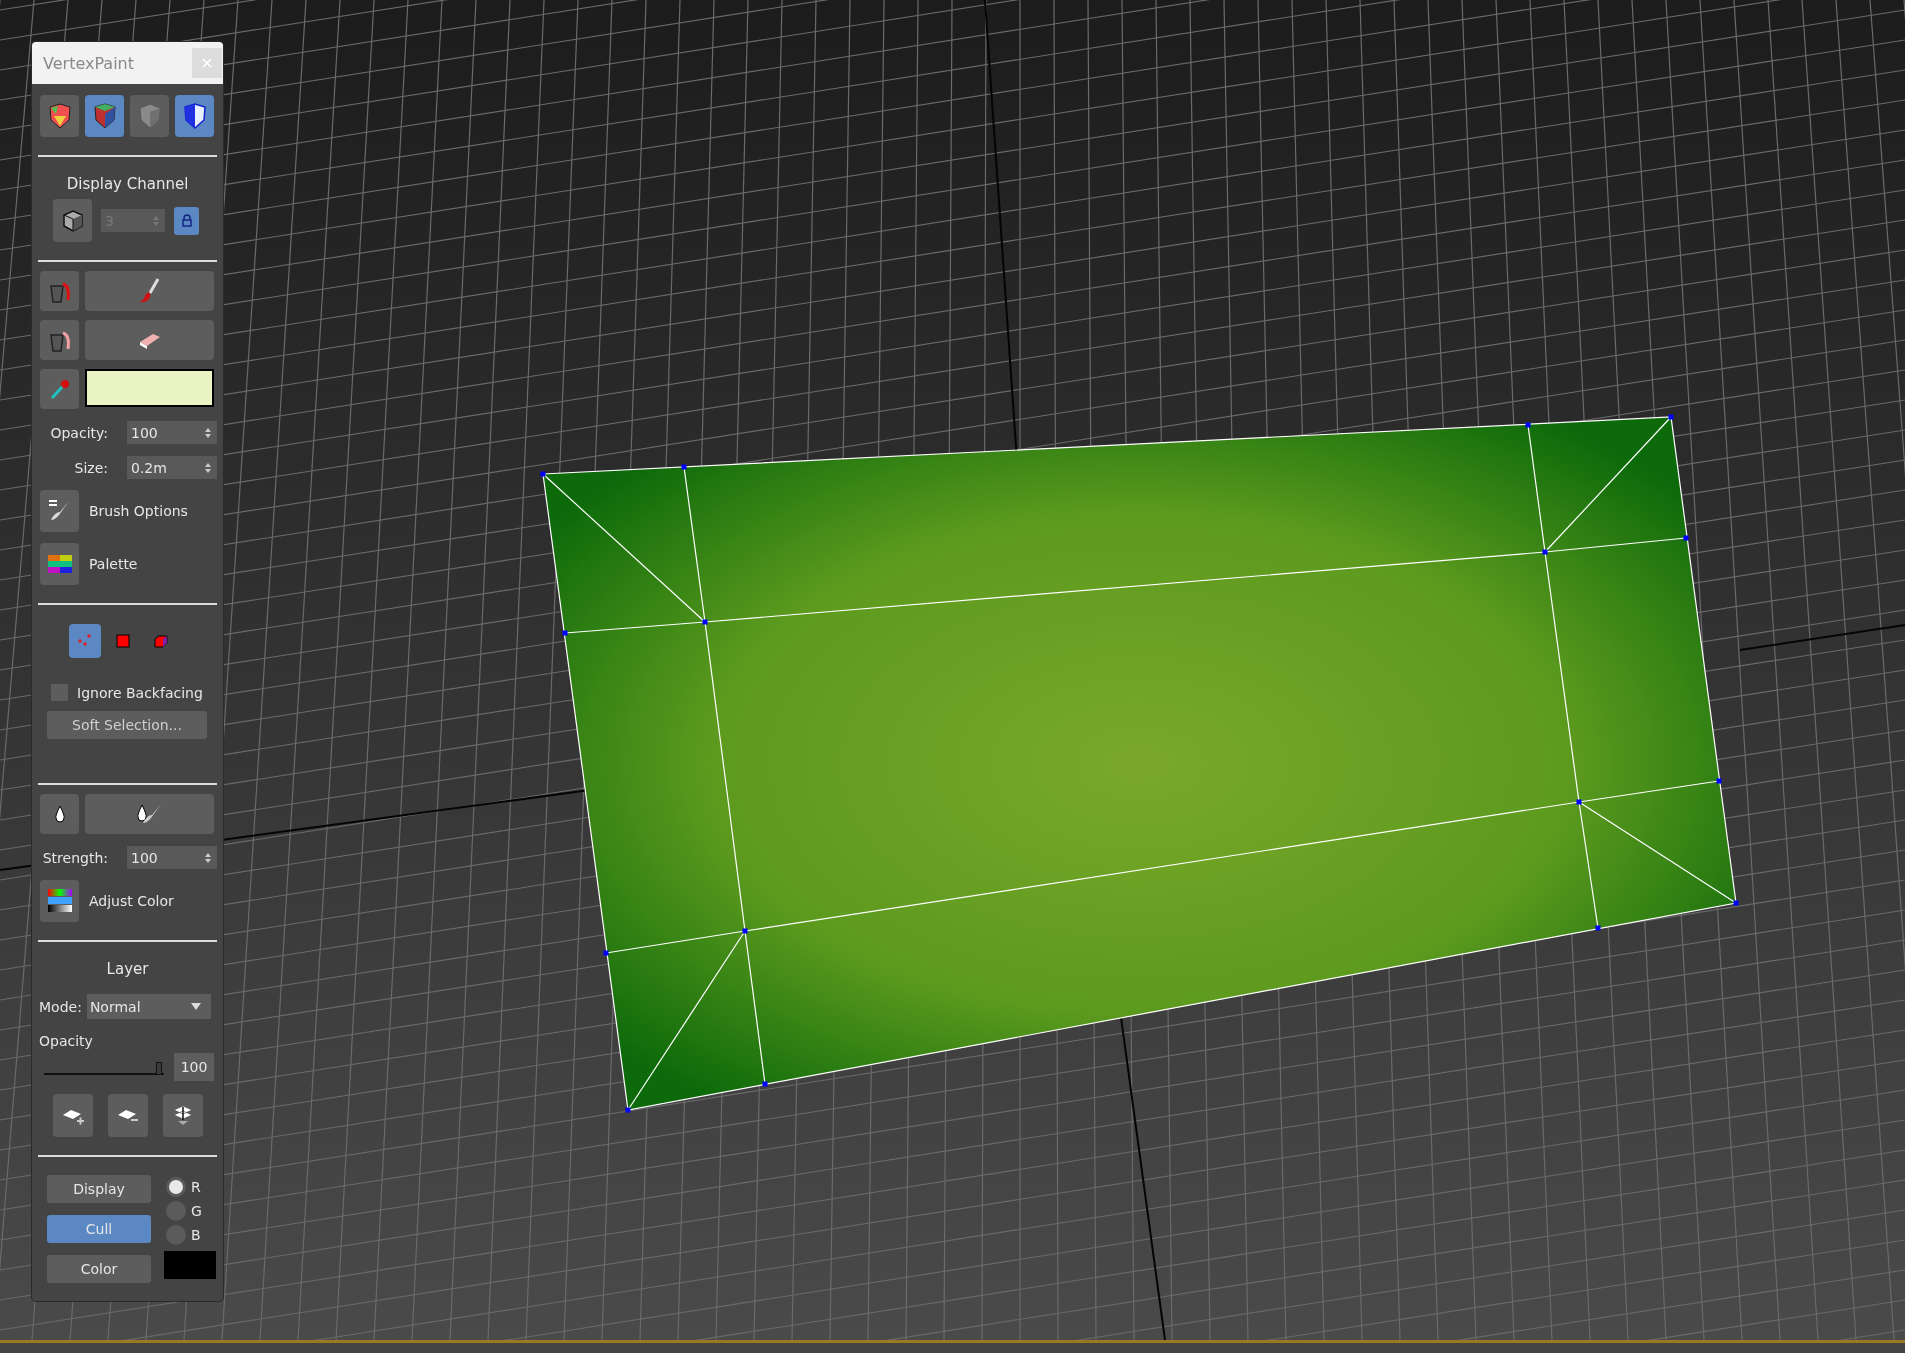 The image size is (1905, 1353). I want to click on blur-all-button, so click(59, 814).